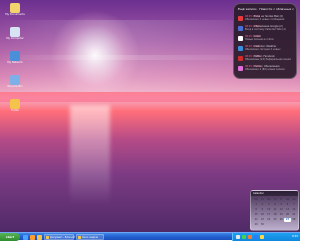 The image size is (320, 241). I want to click on quick-launch, so click(32, 237).